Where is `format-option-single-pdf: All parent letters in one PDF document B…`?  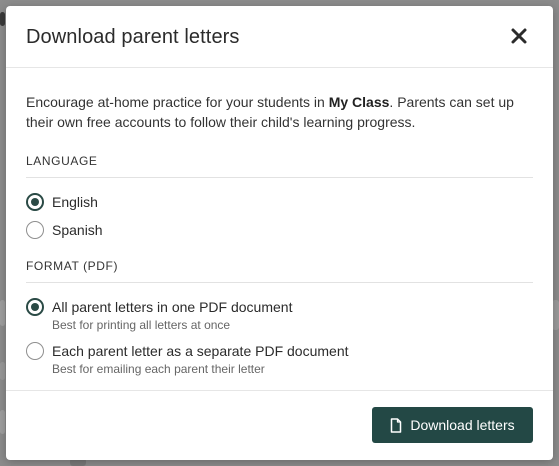 format-option-single-pdf: All parent letters in one PDF document B… is located at coordinates (159, 315).